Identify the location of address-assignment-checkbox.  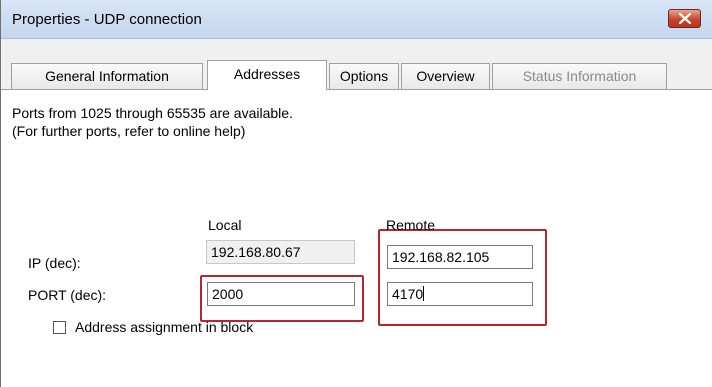
(59, 327).